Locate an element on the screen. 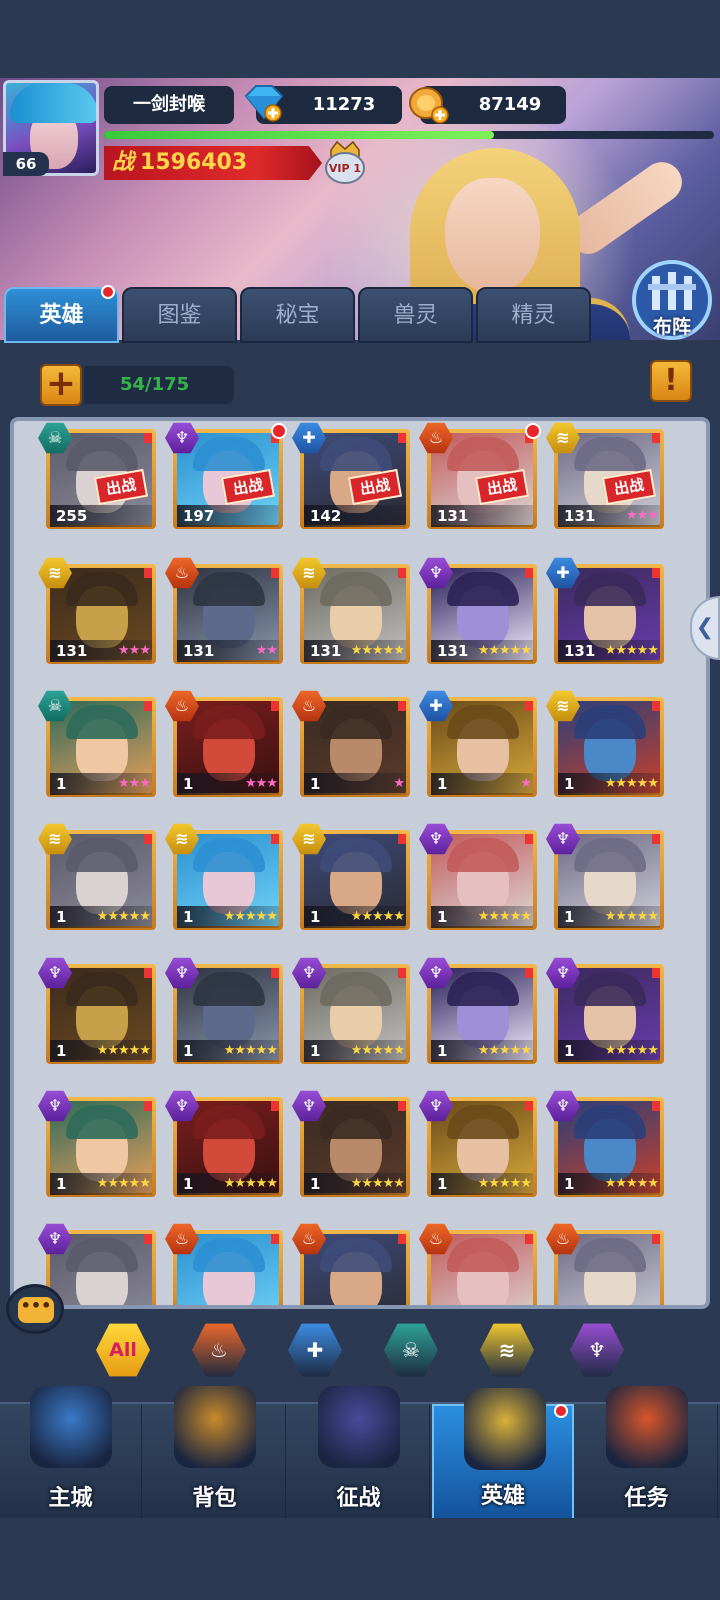  hero-card: 1 ★ ✚ is located at coordinates (478, 745).